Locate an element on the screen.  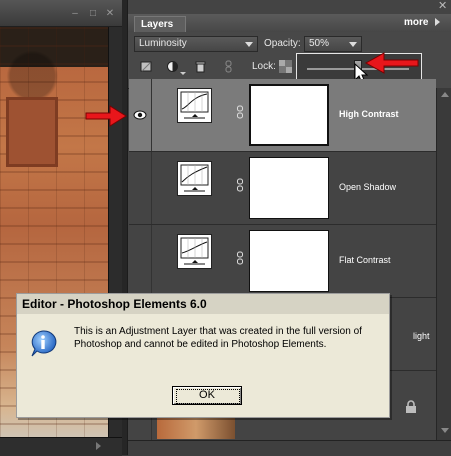
opacity-label: Opacity: is located at coordinates (282, 43).